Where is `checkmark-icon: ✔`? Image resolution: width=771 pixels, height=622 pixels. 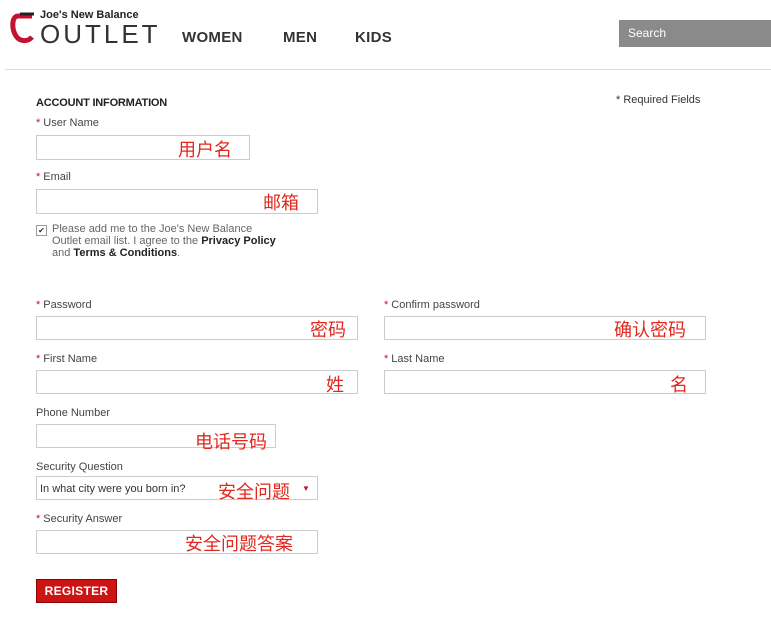
checkmark-icon: ✔ is located at coordinates (41, 230).